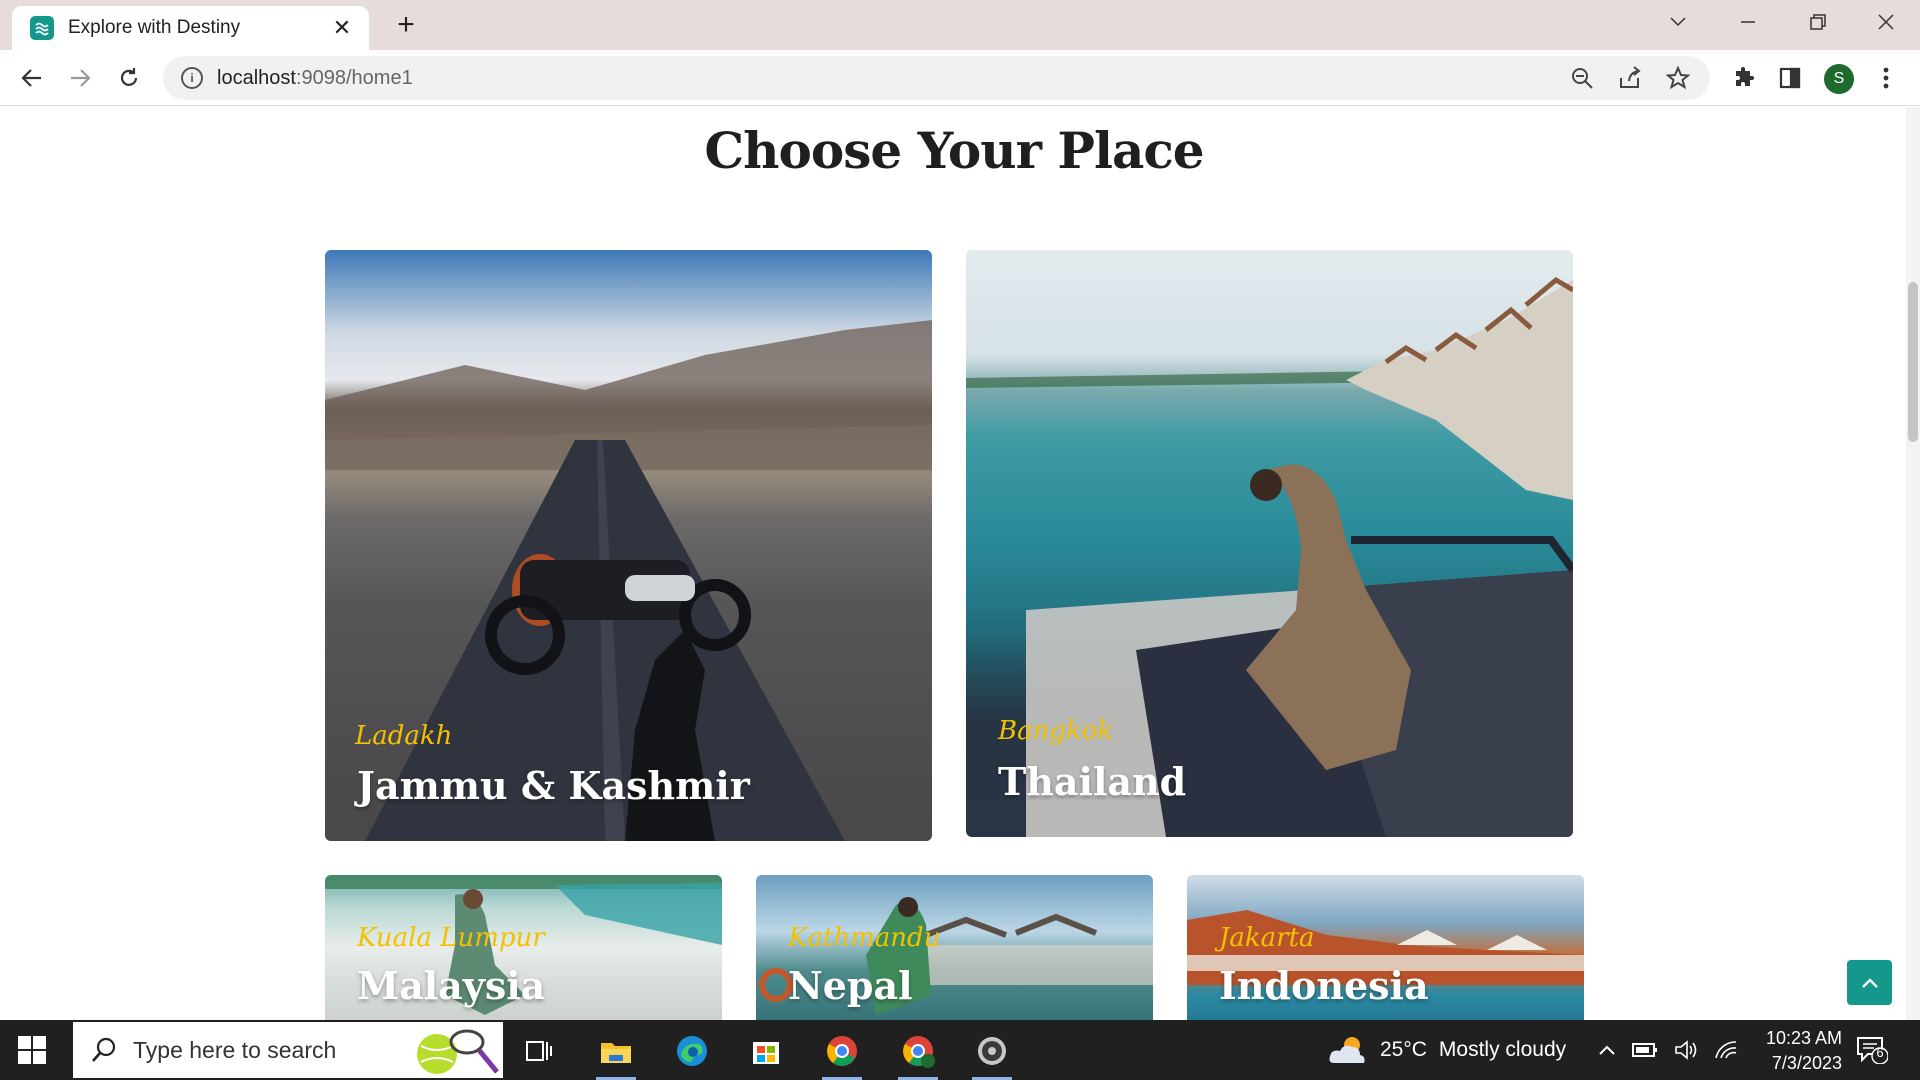  Describe the element at coordinates (1744, 78) in the screenshot. I see `extensions-icon` at that location.